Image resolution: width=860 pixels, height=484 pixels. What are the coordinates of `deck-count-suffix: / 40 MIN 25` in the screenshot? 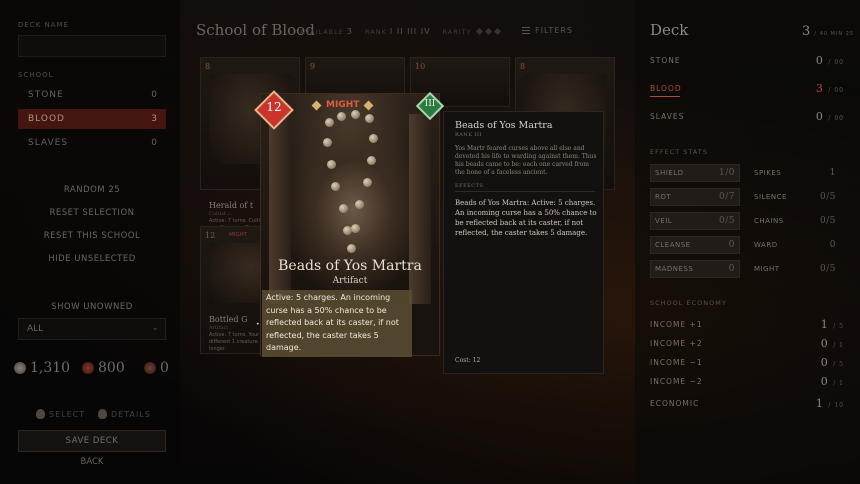 It's located at (834, 34).